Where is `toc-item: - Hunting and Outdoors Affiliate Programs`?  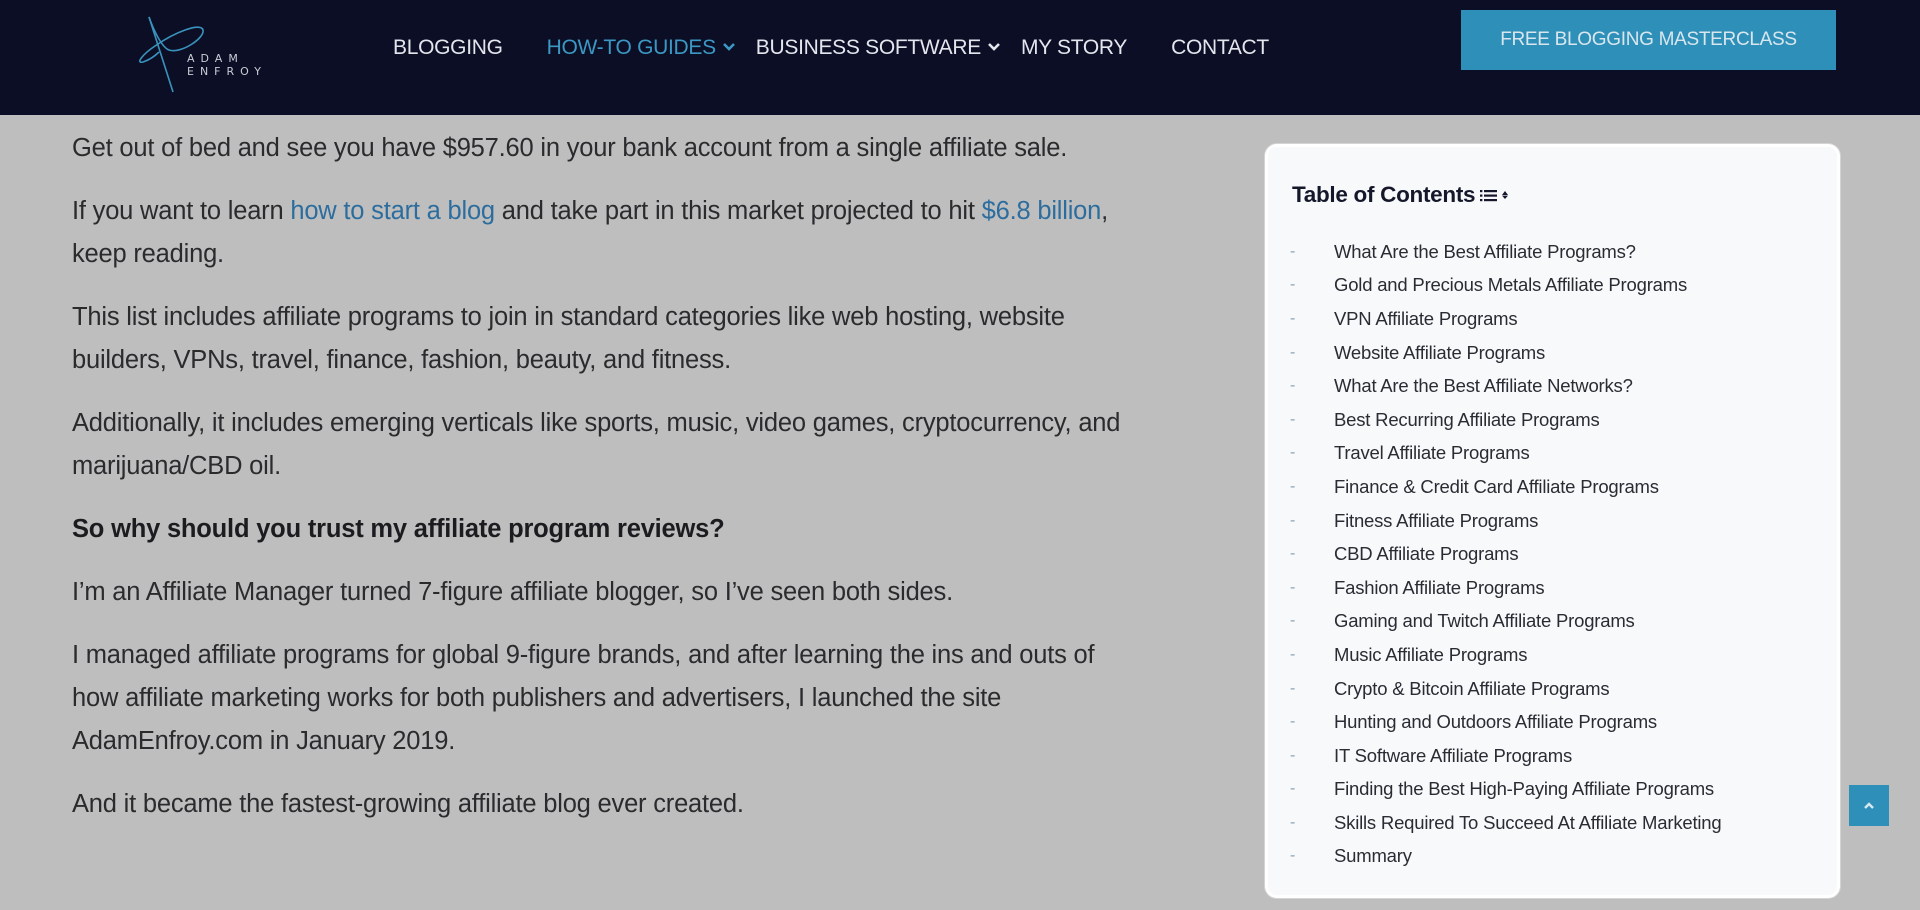
toc-item: - Hunting and Outdoors Affiliate Programs is located at coordinates (1505, 722).